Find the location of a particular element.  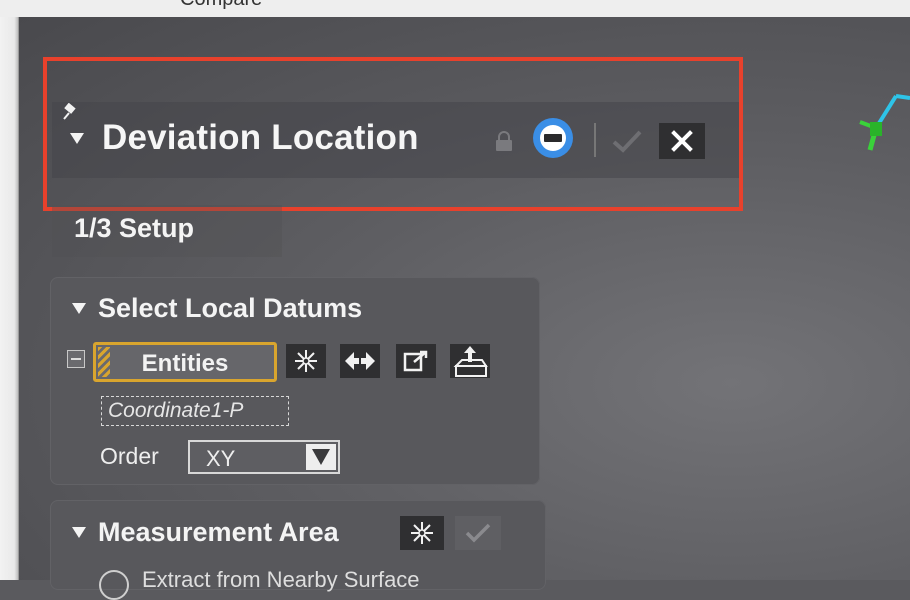

export-icon is located at coordinates (415, 361).